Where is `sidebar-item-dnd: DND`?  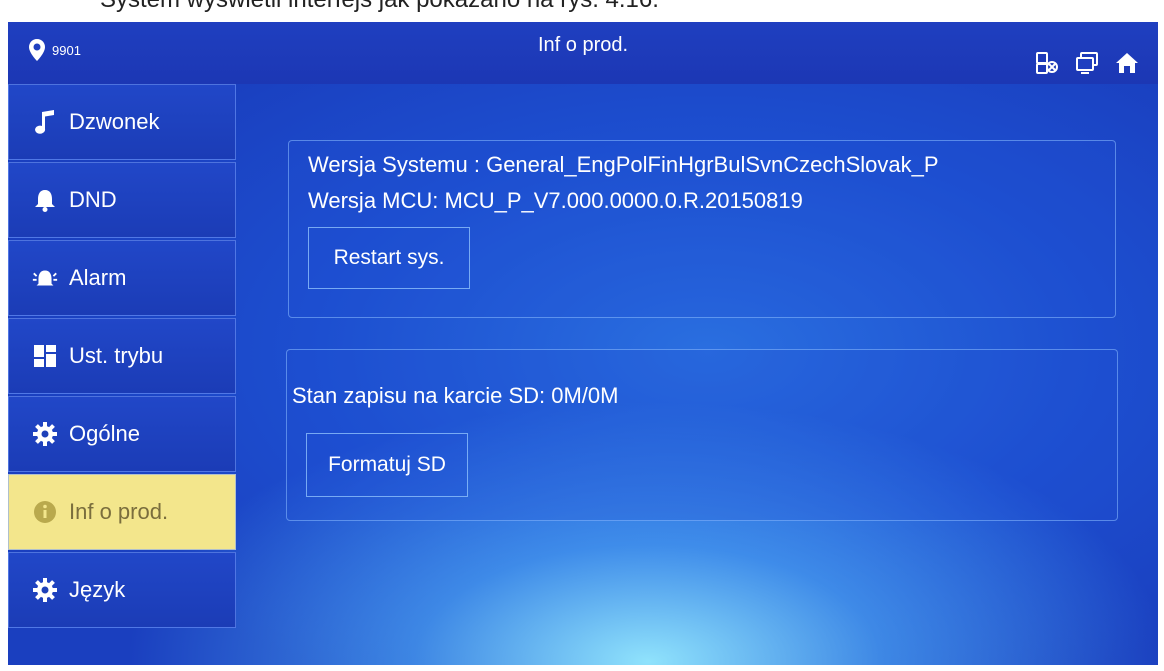
sidebar-item-dnd: DND is located at coordinates (122, 200).